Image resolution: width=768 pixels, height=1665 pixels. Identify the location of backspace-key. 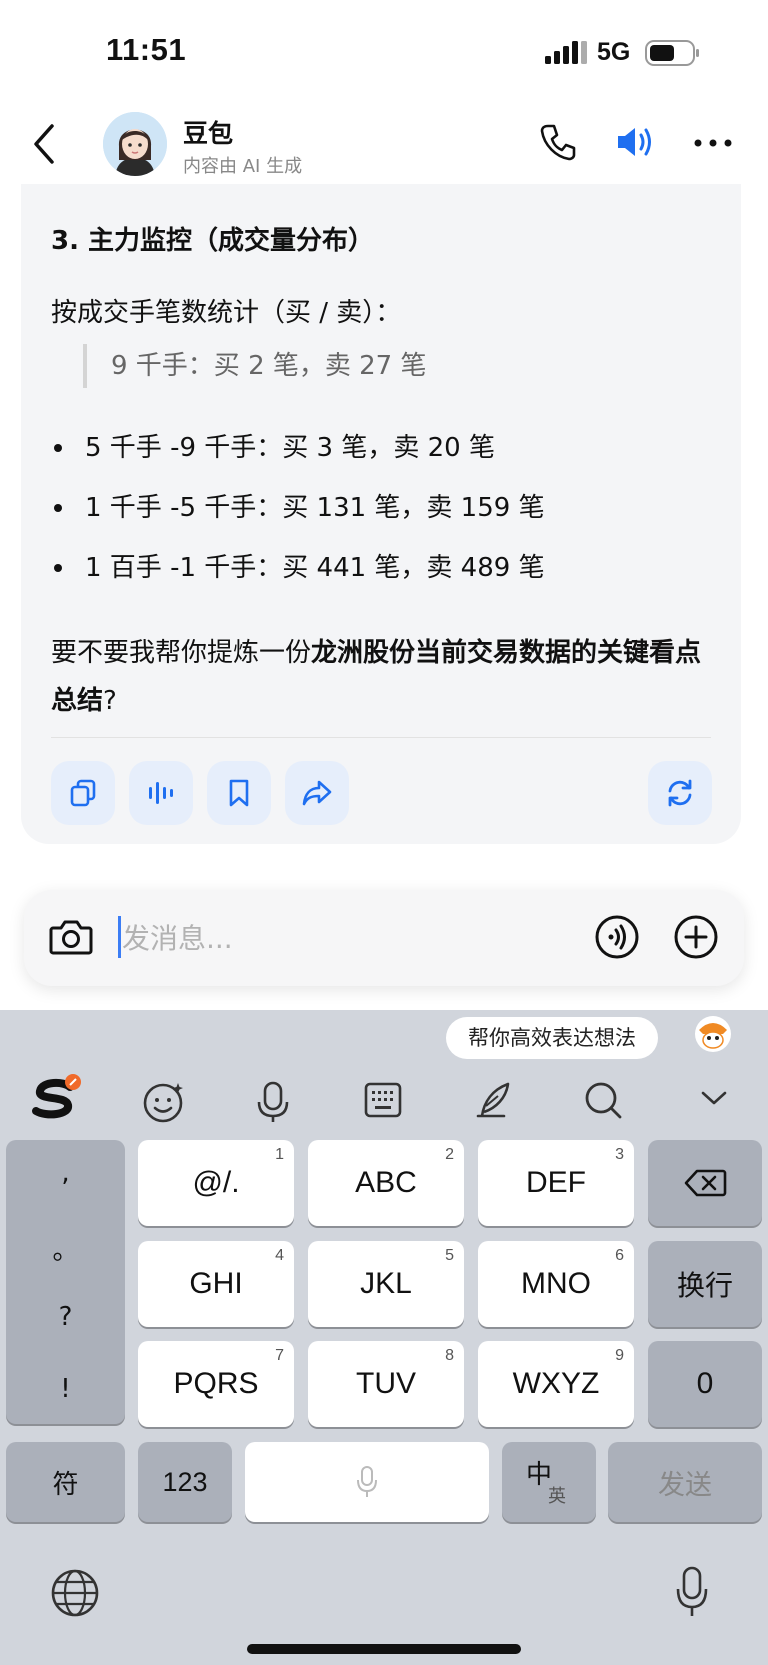
(705, 1183).